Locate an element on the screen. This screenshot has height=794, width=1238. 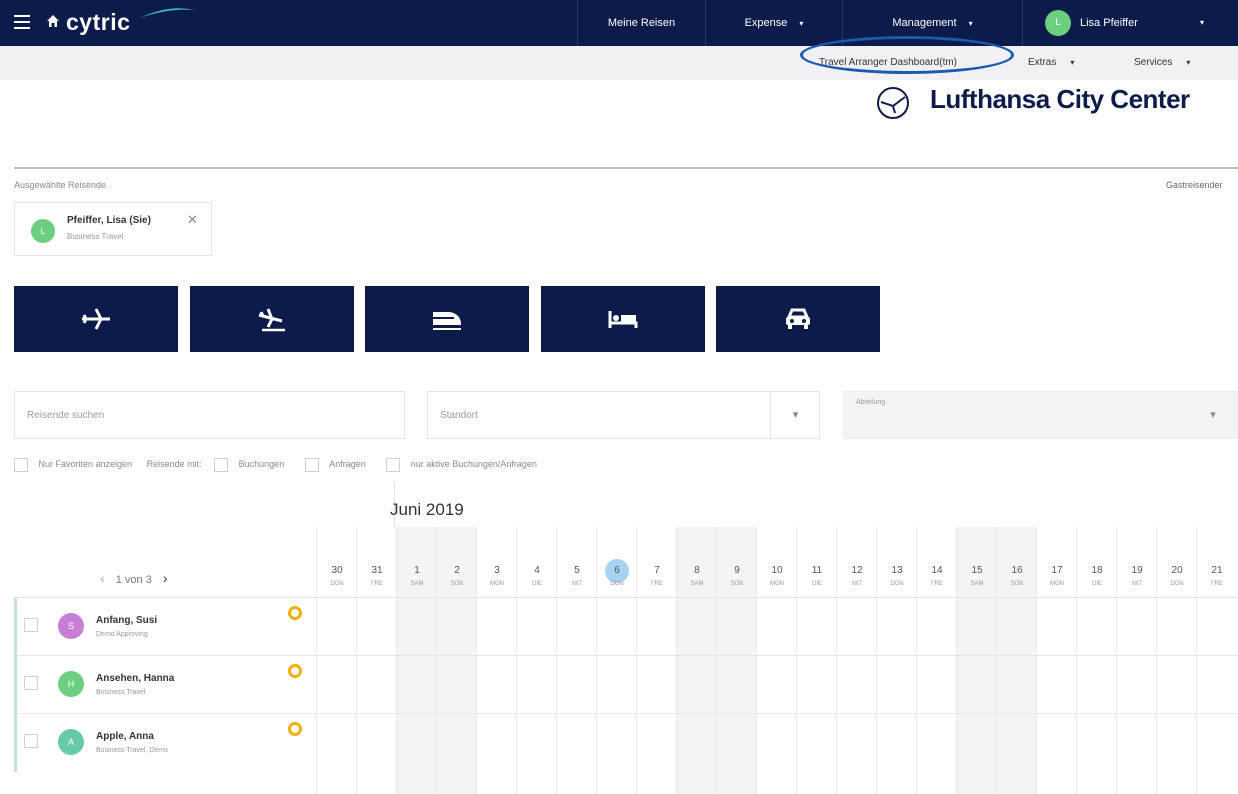
calendar-day-column: 8 SAM is located at coordinates (696, 660).